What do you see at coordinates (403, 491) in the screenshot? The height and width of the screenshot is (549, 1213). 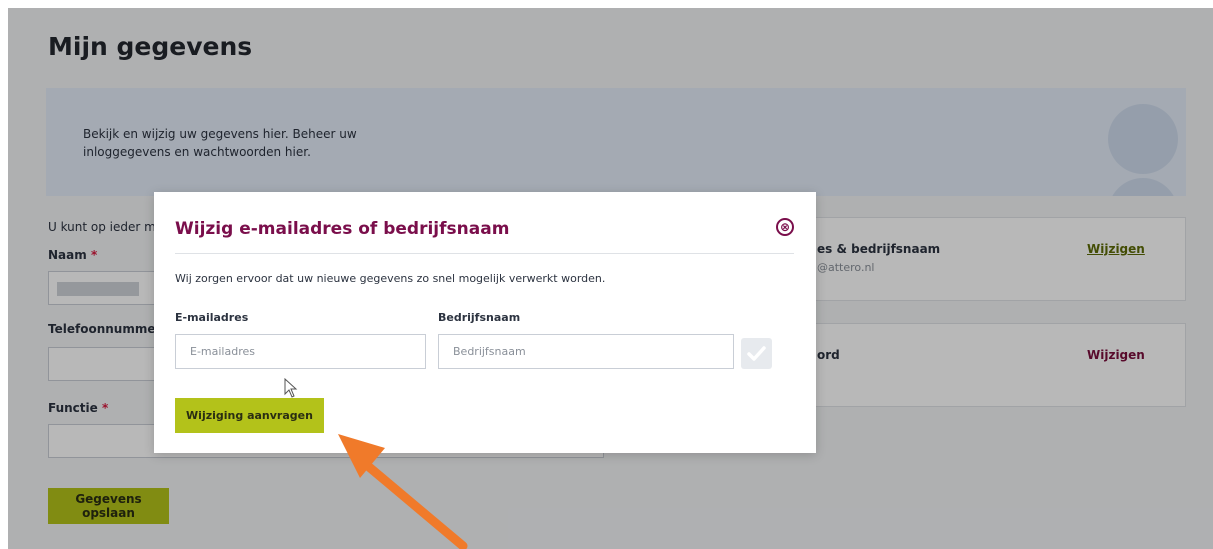 I see `annotation-arrow-icon` at bounding box center [403, 491].